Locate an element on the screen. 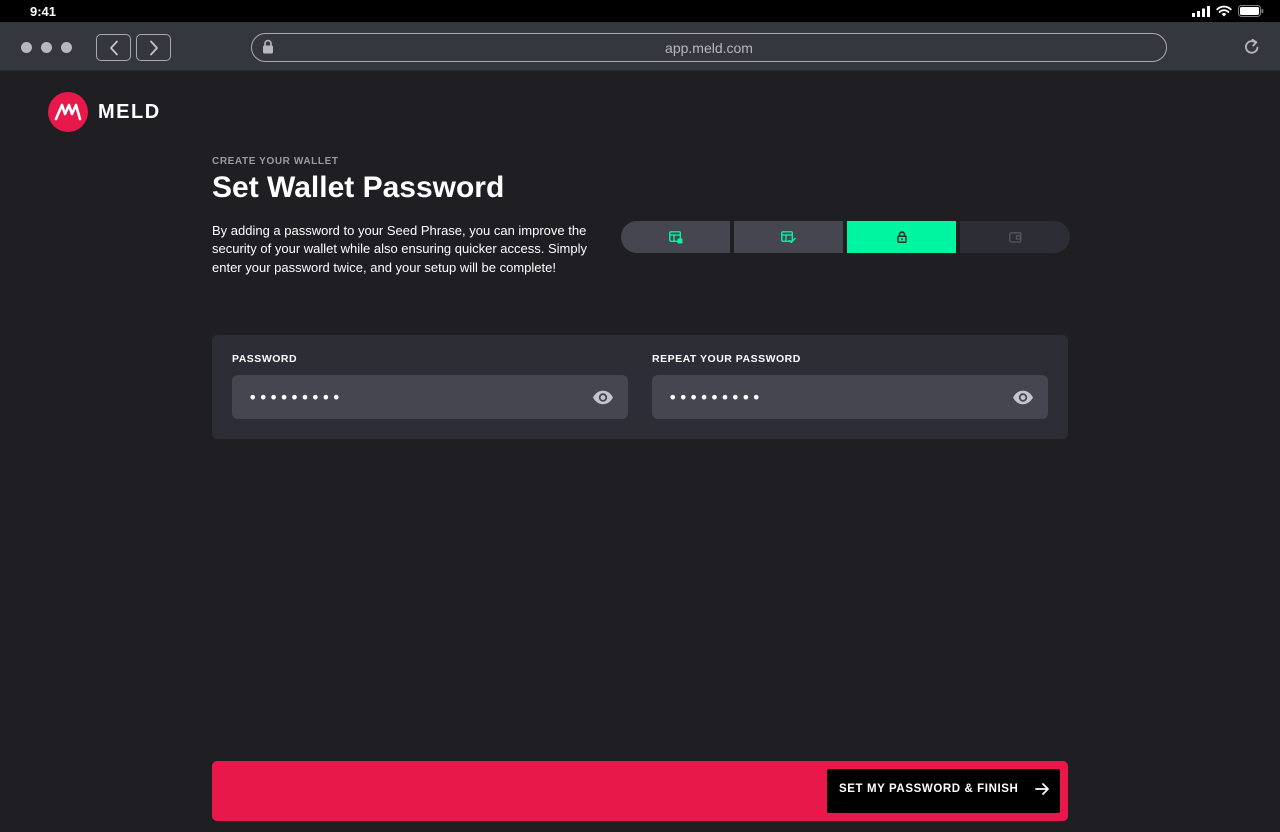 This screenshot has width=1280, height=832. back-button is located at coordinates (113, 47).